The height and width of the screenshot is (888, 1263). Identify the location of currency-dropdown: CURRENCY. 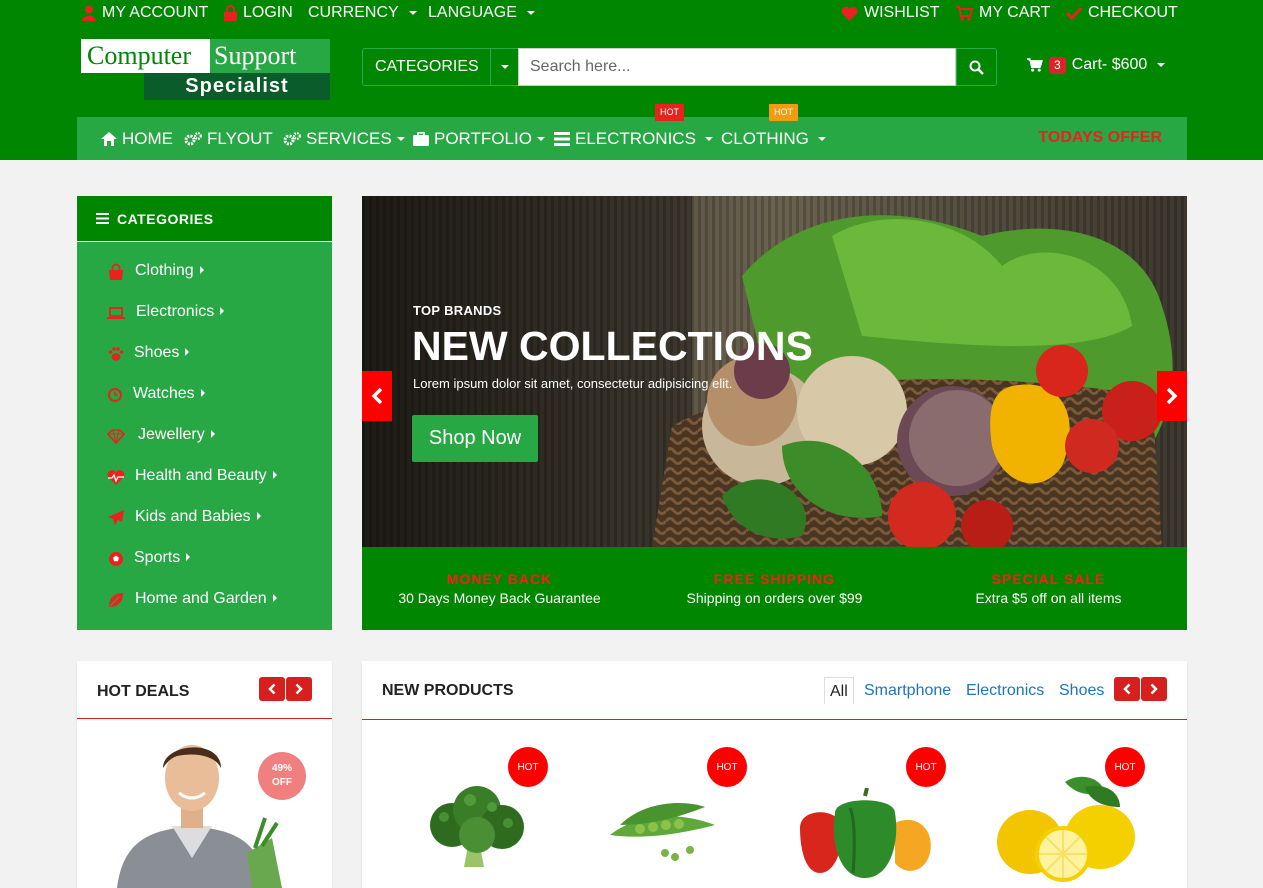
(362, 13).